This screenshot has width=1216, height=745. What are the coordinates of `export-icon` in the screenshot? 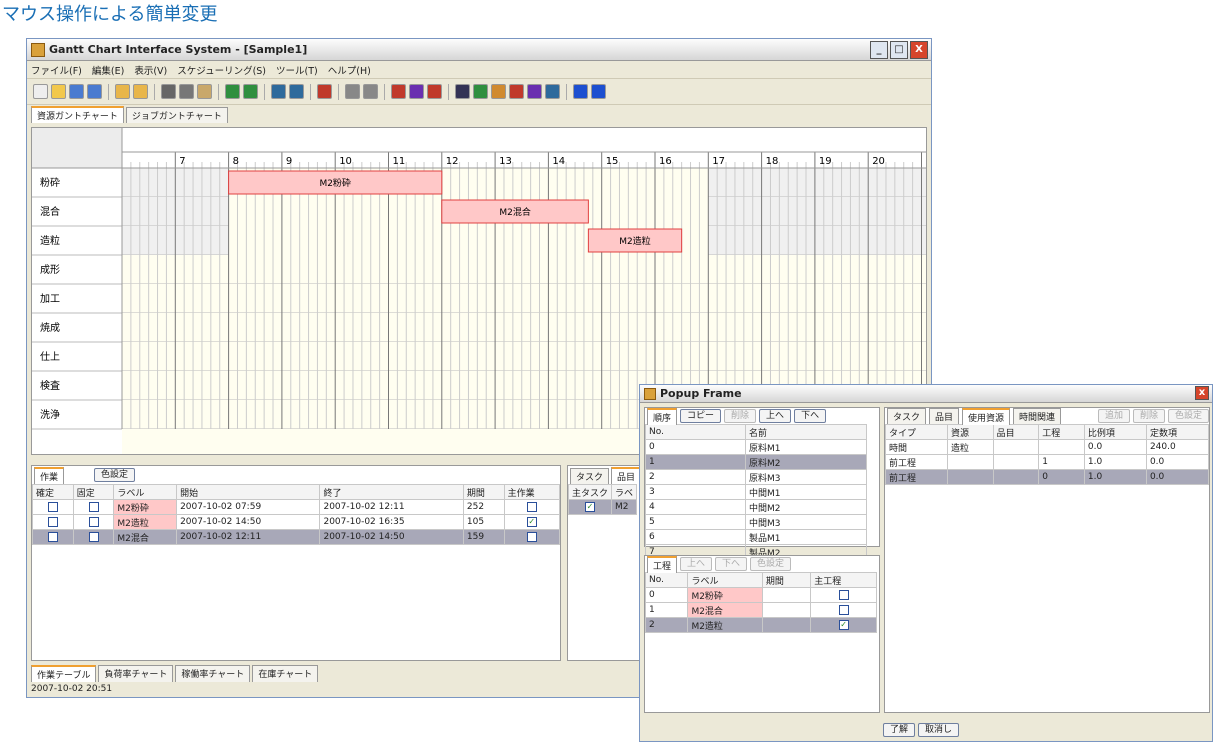 It's located at (232, 91).